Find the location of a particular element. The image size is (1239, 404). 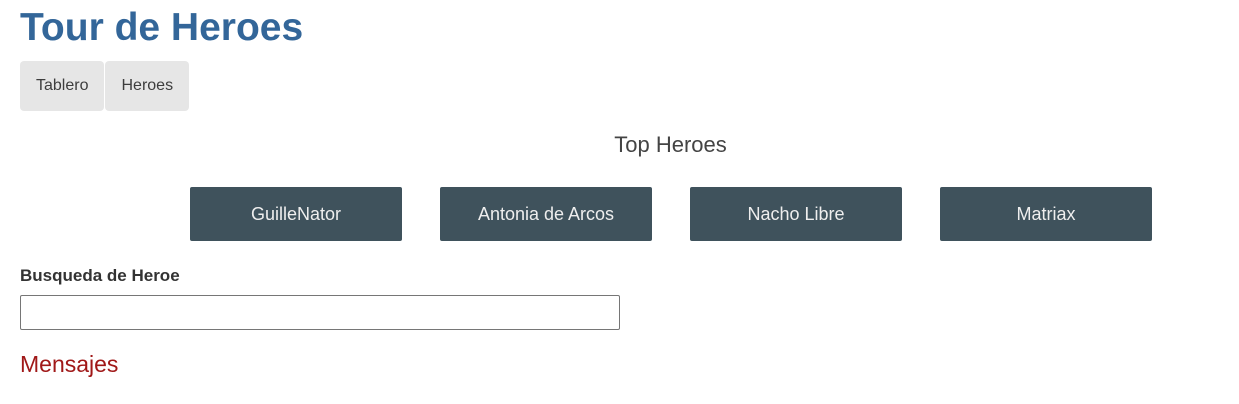

hero-search-label: Busqueda de Heroe is located at coordinates (100, 275).